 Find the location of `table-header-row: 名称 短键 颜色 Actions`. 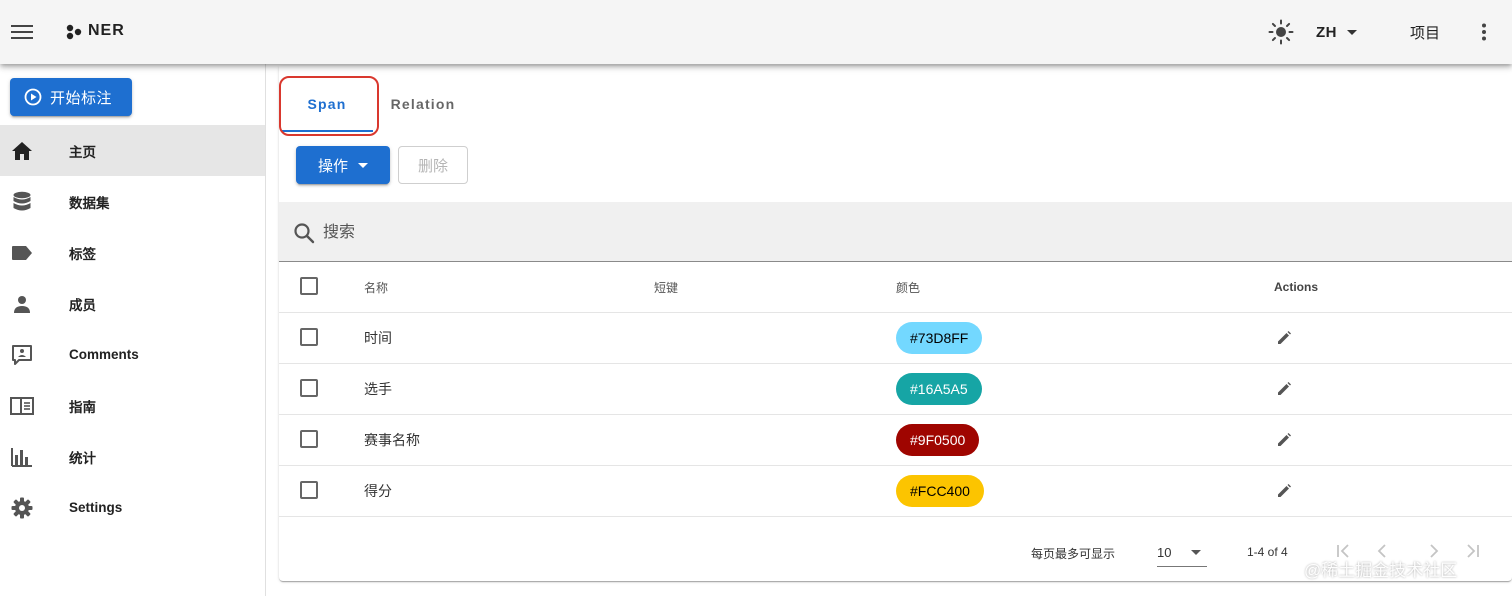

table-header-row: 名称 短键 颜色 Actions is located at coordinates (895, 287).